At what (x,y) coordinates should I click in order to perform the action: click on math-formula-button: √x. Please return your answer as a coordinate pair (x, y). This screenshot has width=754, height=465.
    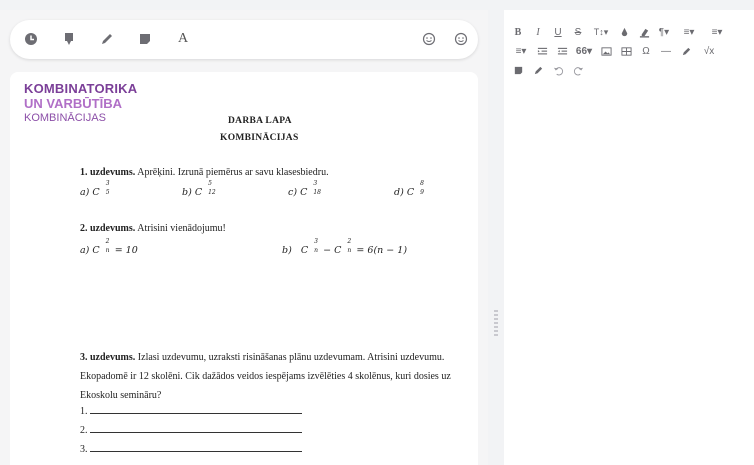
    Looking at the image, I should click on (709, 51).